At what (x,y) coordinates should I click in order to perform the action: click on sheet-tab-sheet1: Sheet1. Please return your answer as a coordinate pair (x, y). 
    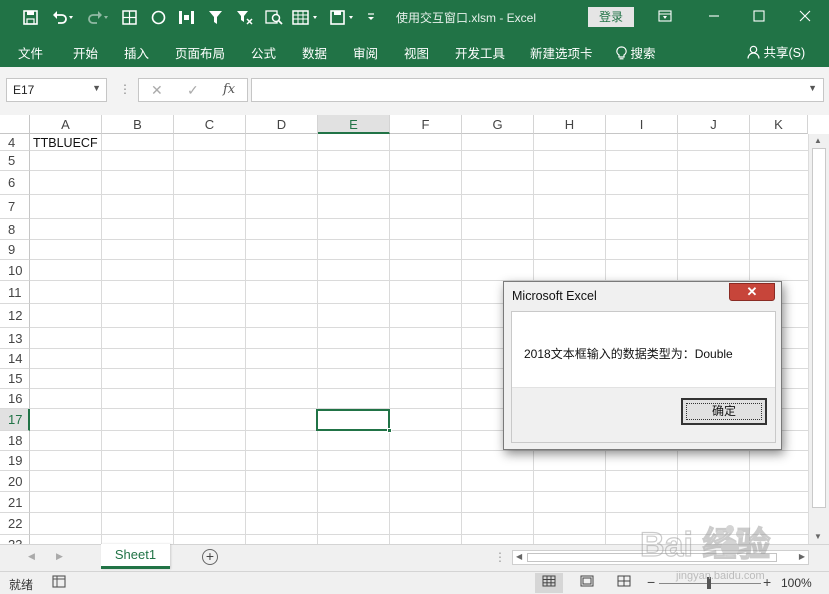
    Looking at the image, I should click on (135, 556).